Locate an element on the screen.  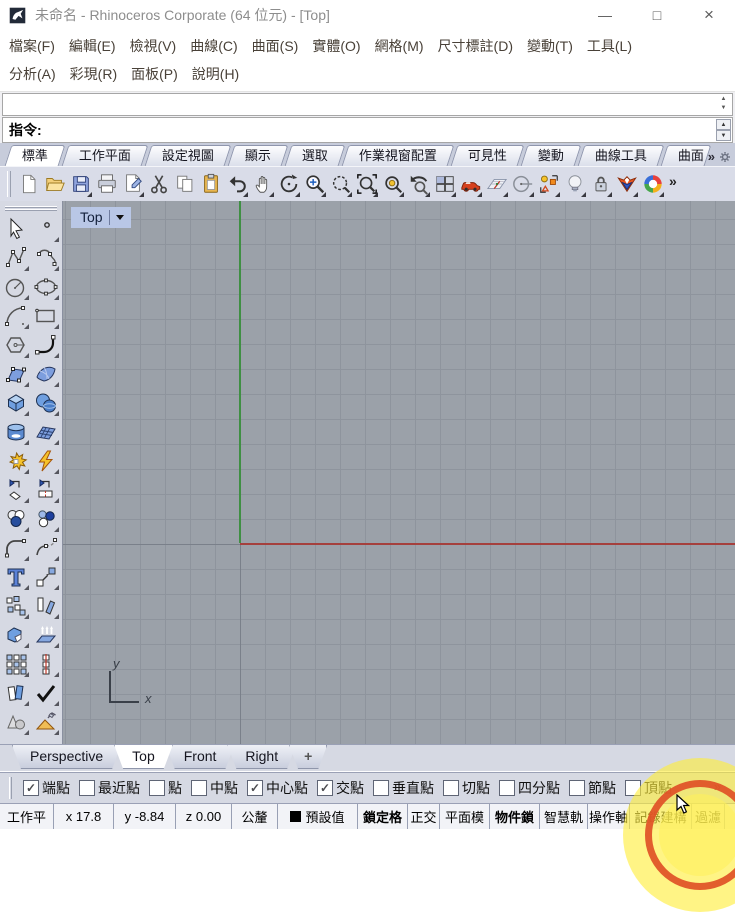
menu-item-8: 尺寸標註(D) is located at coordinates (475, 46).